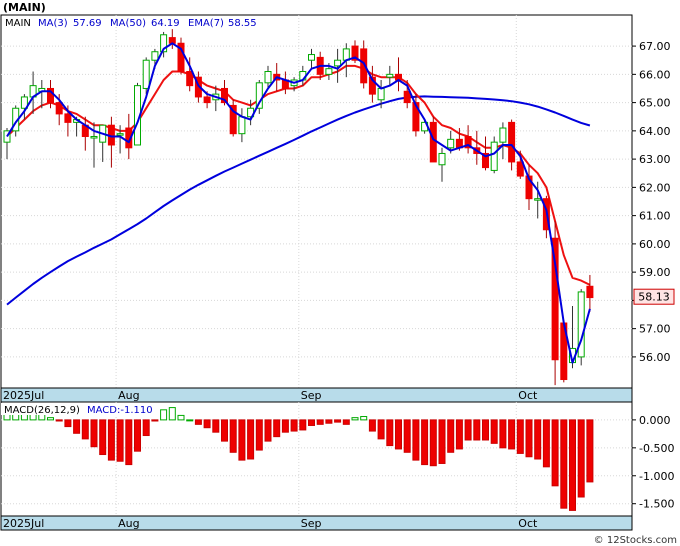  Describe the element at coordinates (311, 523) in the screenshot. I see `macd-month-label: Sep` at that location.